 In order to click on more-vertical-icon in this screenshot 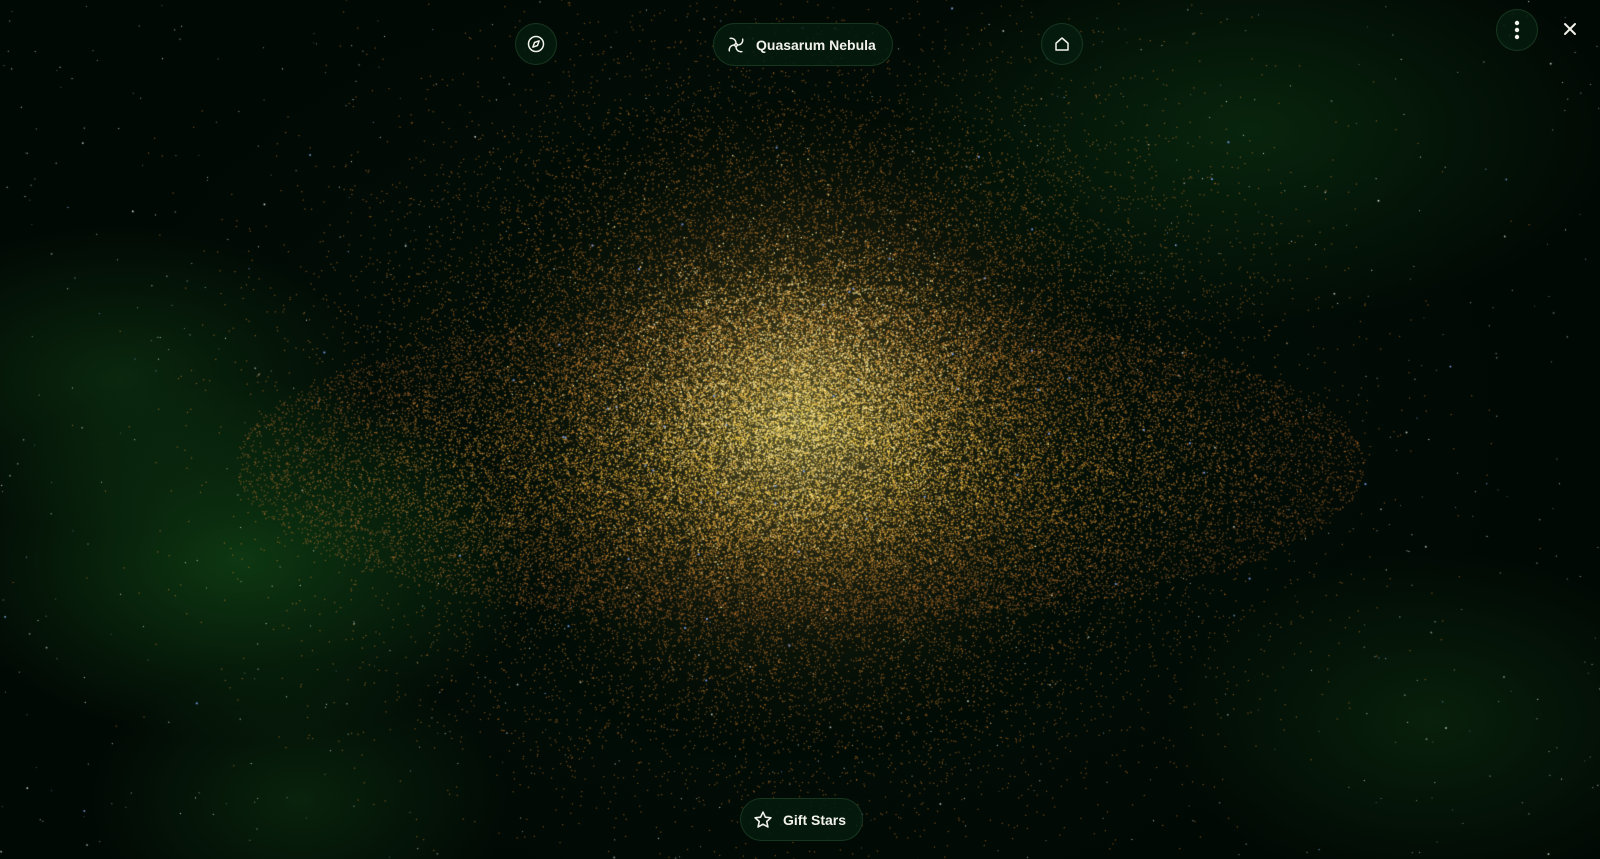, I will do `click(1517, 30)`.